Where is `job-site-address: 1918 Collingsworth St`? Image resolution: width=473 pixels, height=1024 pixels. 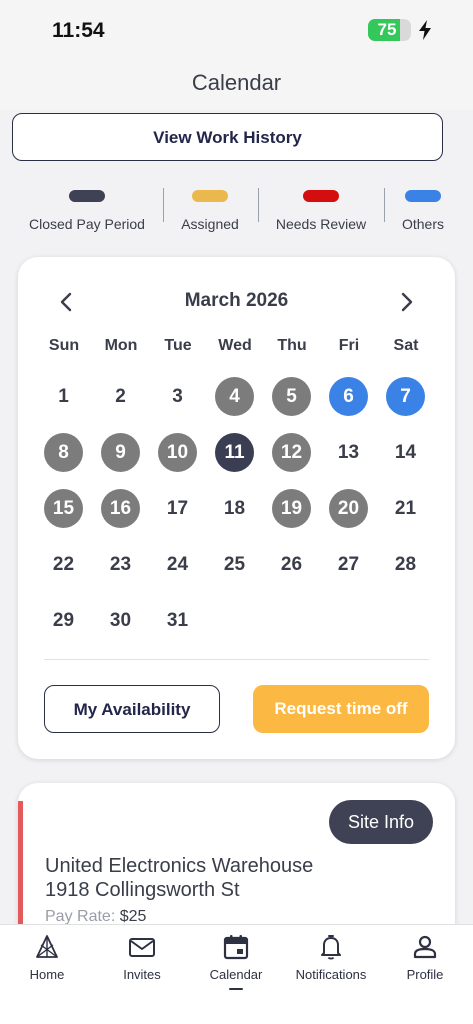 job-site-address: 1918 Collingsworth St is located at coordinates (142, 890).